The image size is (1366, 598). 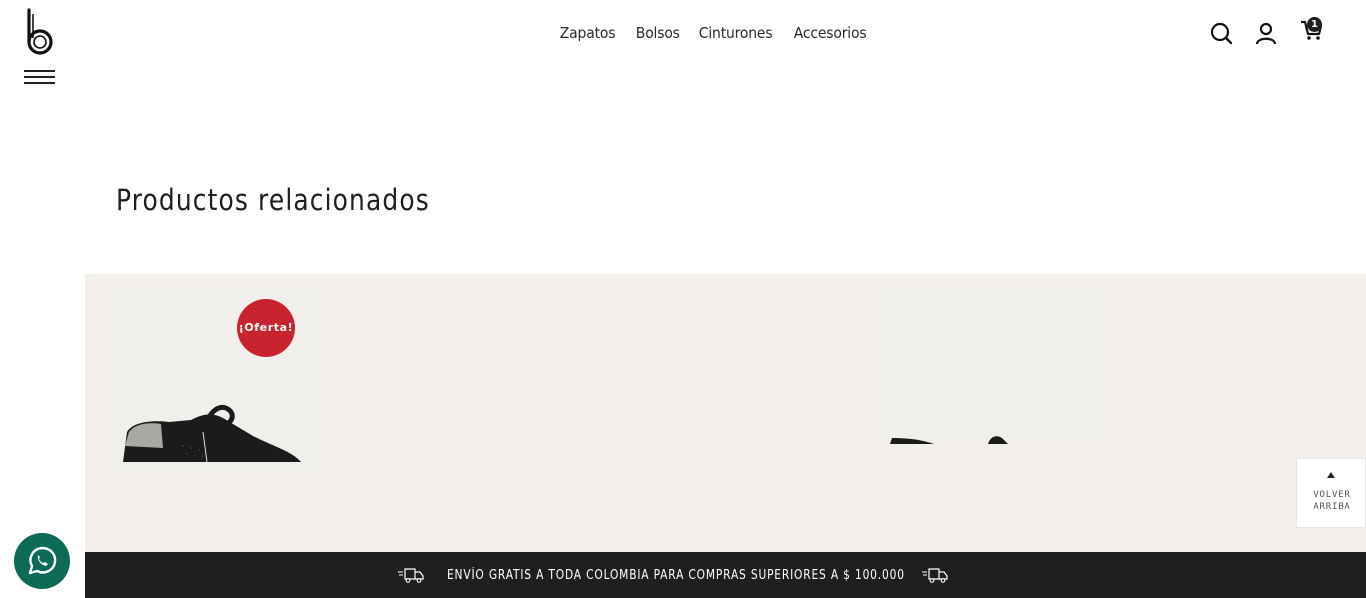 I want to click on shoe-product-image, so click(x=988, y=367).